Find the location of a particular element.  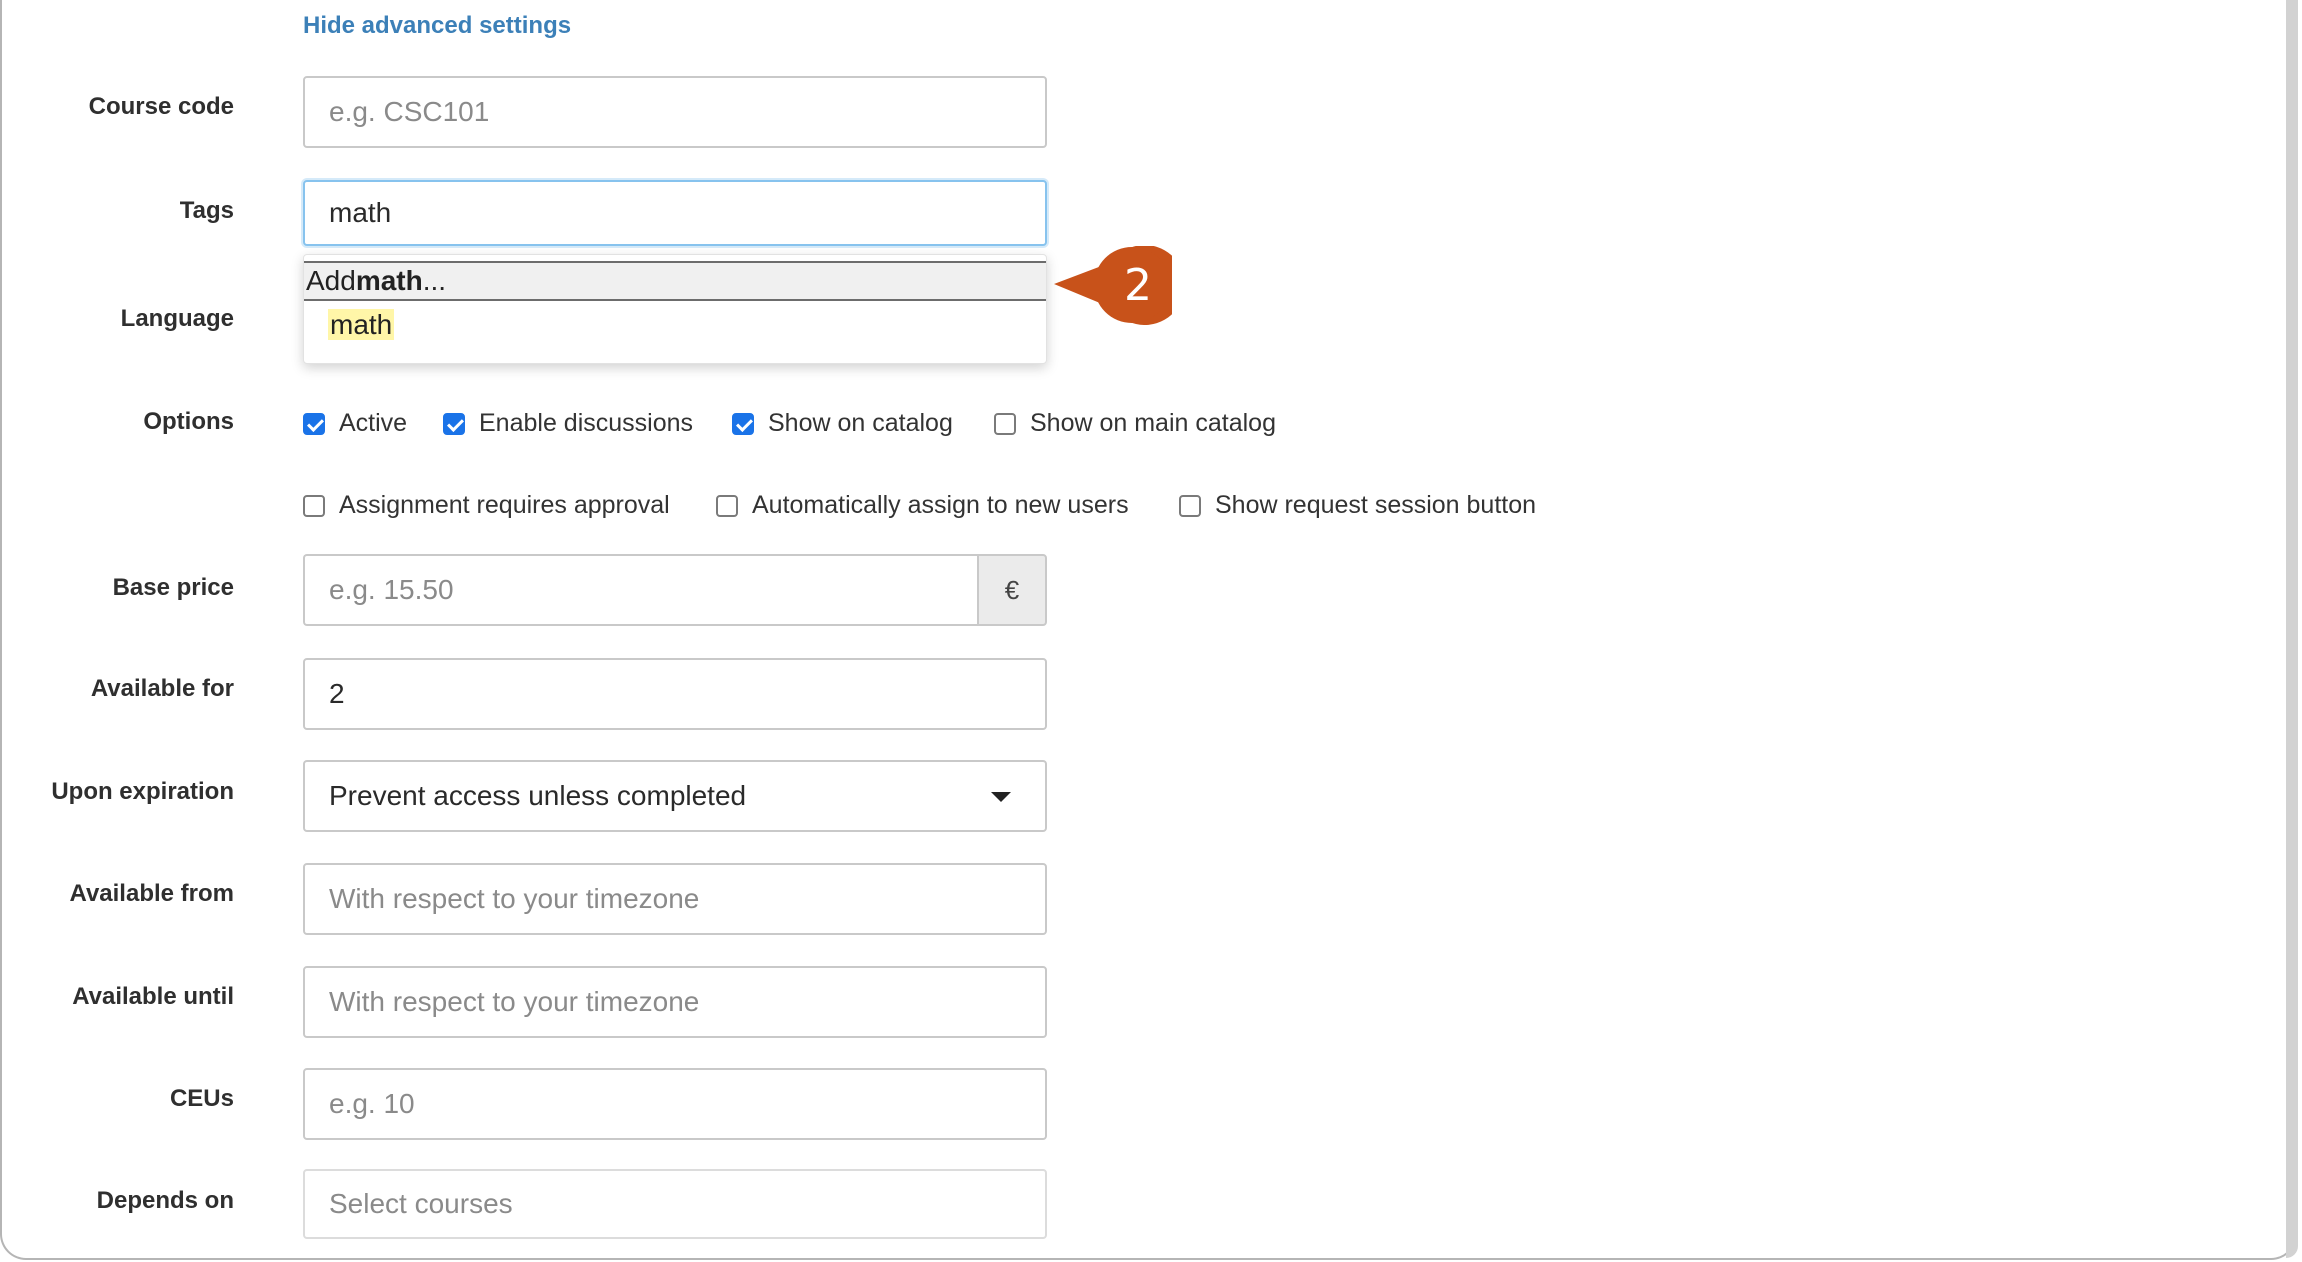

assignment-requires-approval-checkbox-label: Assignment requires approval is located at coordinates (504, 505).